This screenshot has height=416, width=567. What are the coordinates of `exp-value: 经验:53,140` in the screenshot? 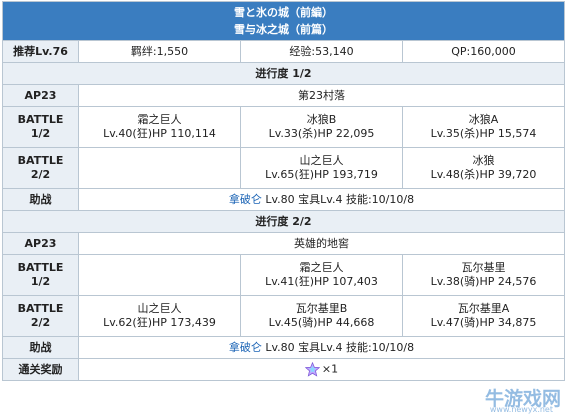 It's located at (322, 52).